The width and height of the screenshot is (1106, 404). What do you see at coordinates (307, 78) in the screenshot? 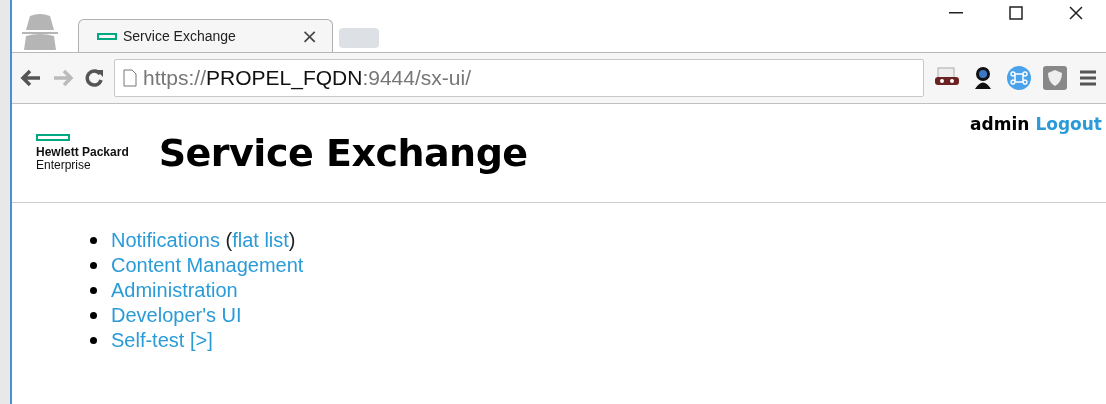
I see `url-text: https://PROPEL_FQDN:9444/sx-ui/` at bounding box center [307, 78].